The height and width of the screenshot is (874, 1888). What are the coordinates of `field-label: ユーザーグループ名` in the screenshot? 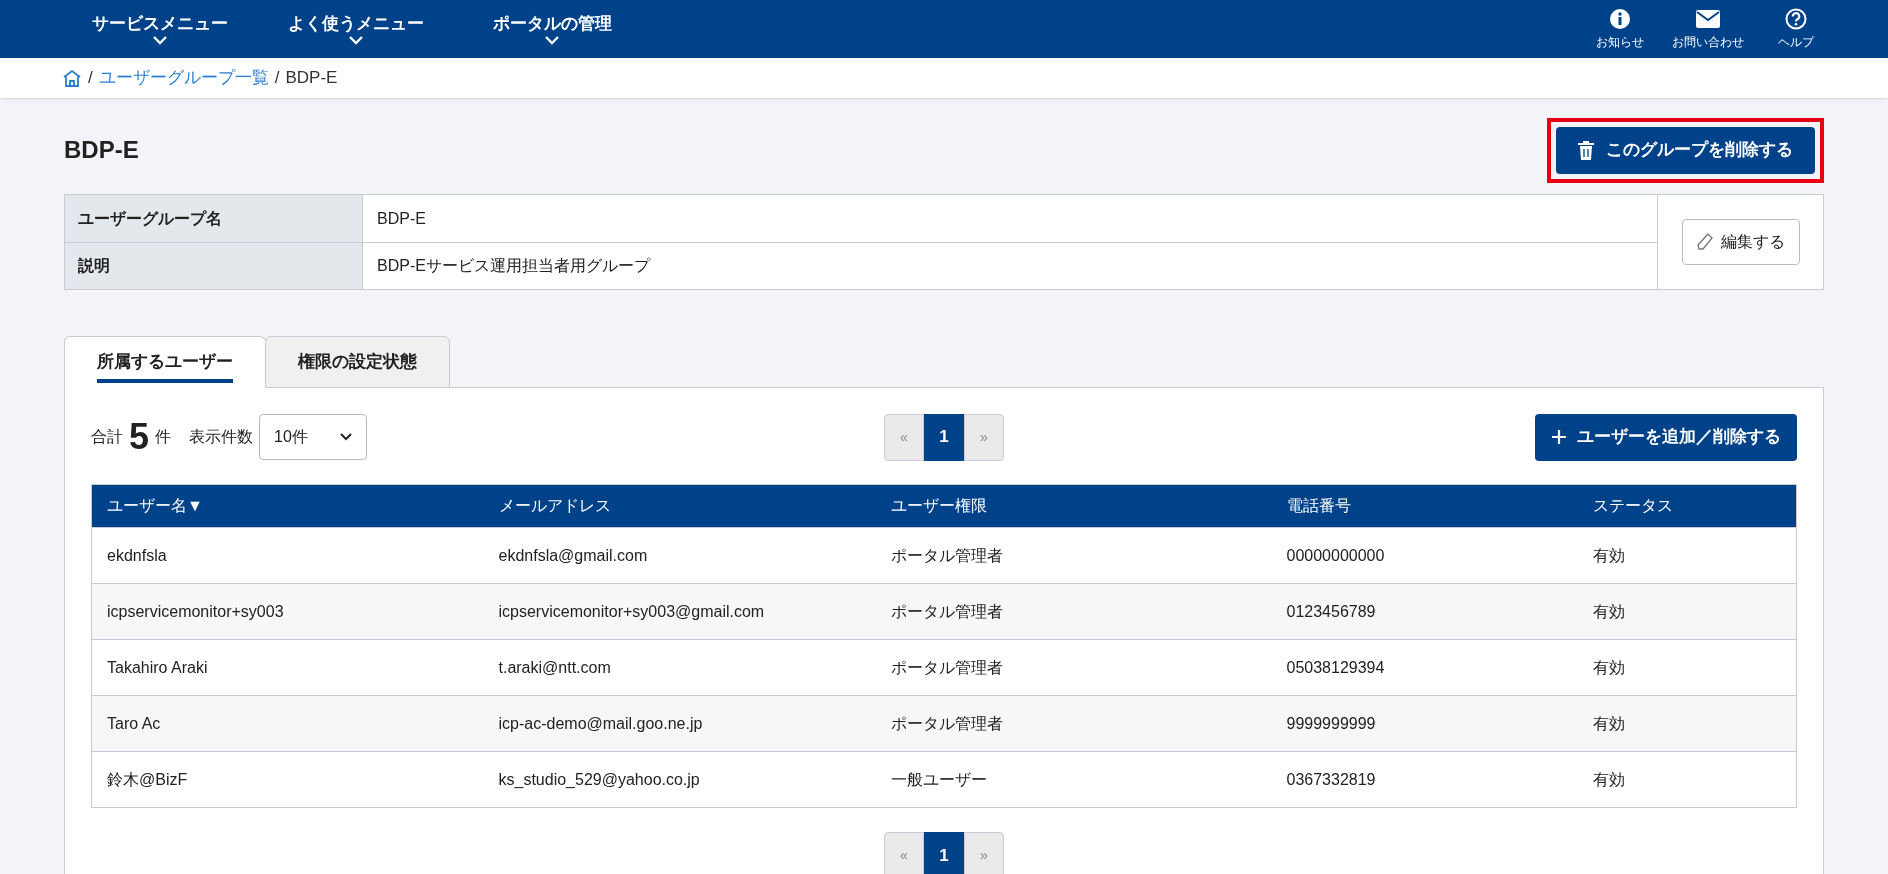 It's located at (214, 218).